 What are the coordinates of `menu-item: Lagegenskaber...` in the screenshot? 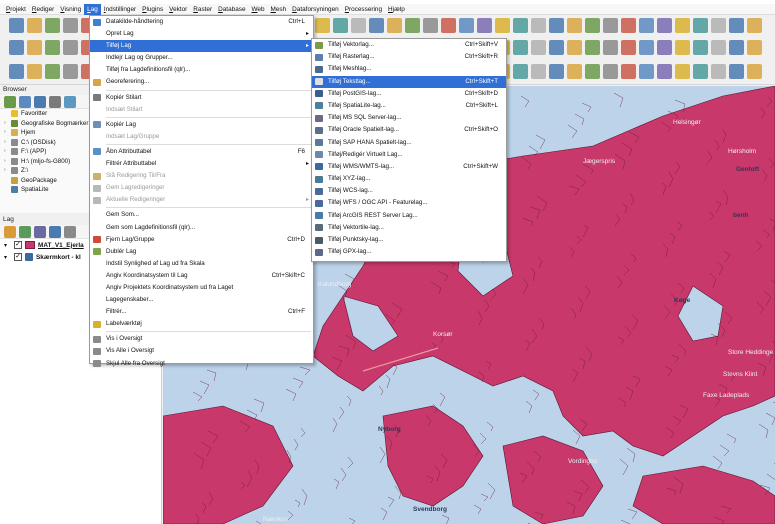 It's located at (201, 300).